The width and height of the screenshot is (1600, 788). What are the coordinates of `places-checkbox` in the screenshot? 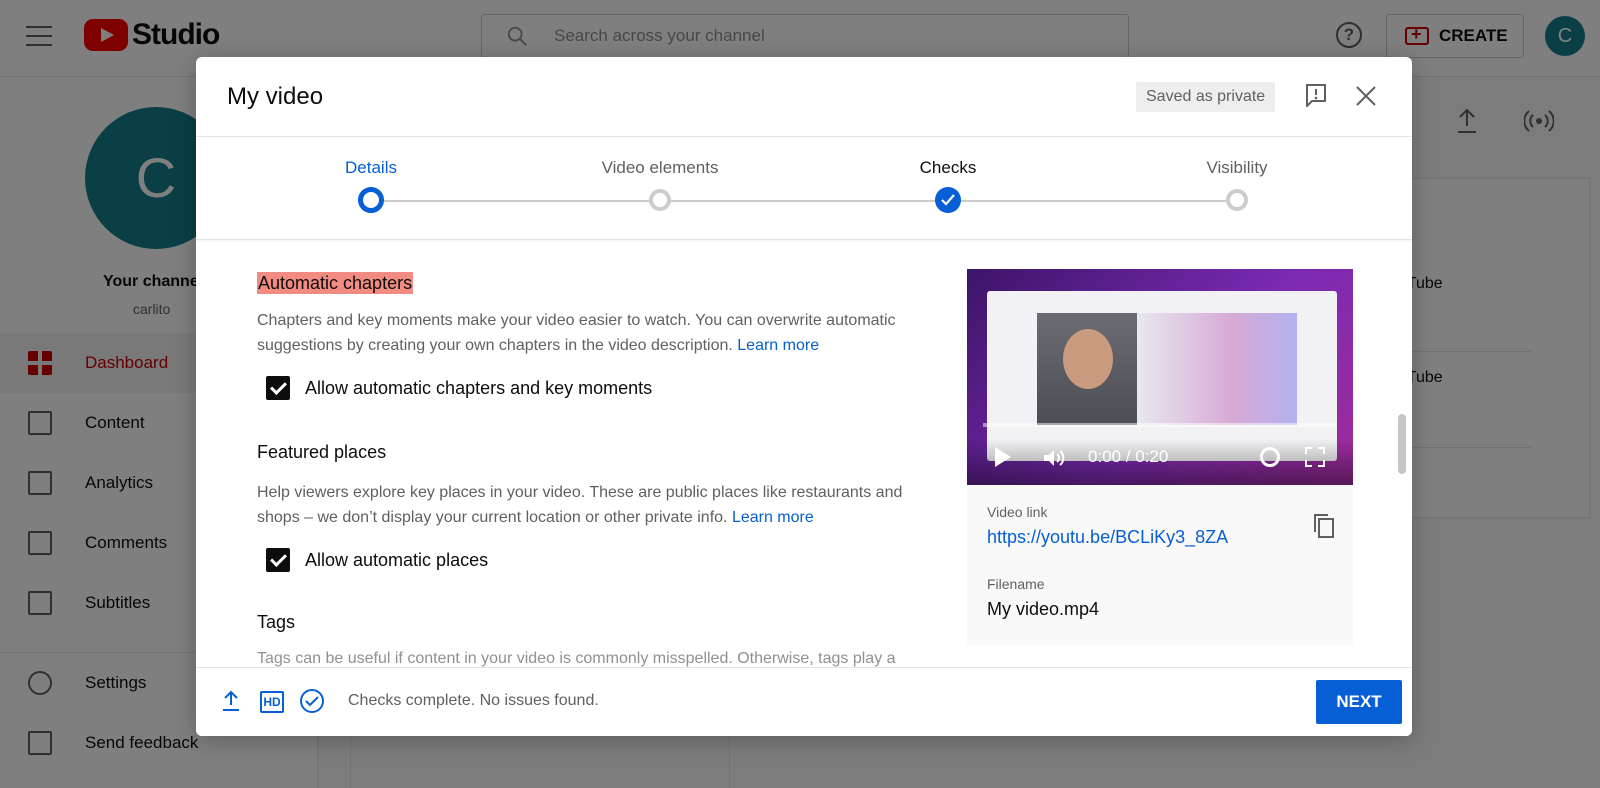 It's located at (278, 560).